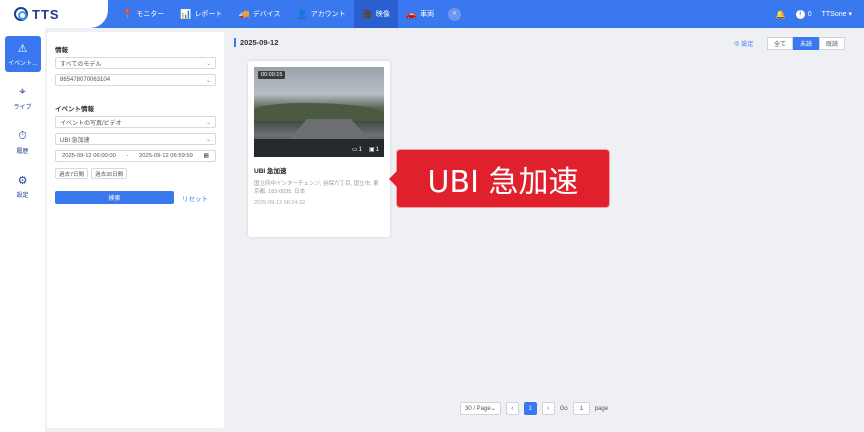  I want to click on nav-video: 🎥 映像, so click(375, 14).